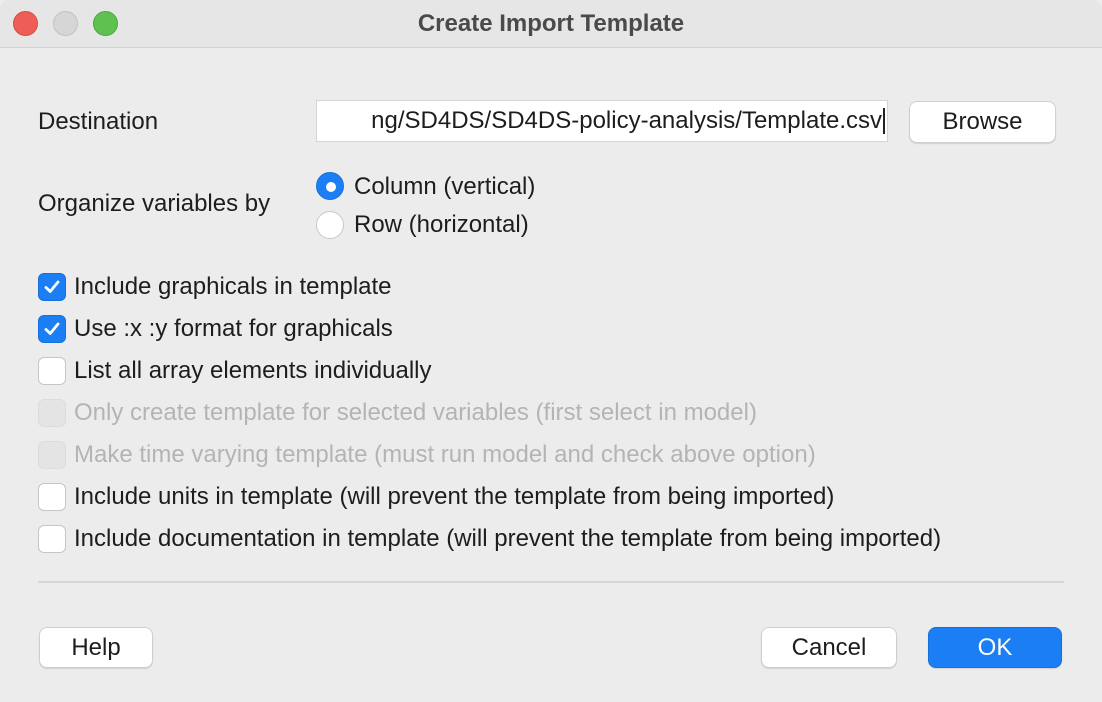 Image resolution: width=1102 pixels, height=702 pixels. What do you see at coordinates (995, 647) in the screenshot?
I see `ok-button: OK` at bounding box center [995, 647].